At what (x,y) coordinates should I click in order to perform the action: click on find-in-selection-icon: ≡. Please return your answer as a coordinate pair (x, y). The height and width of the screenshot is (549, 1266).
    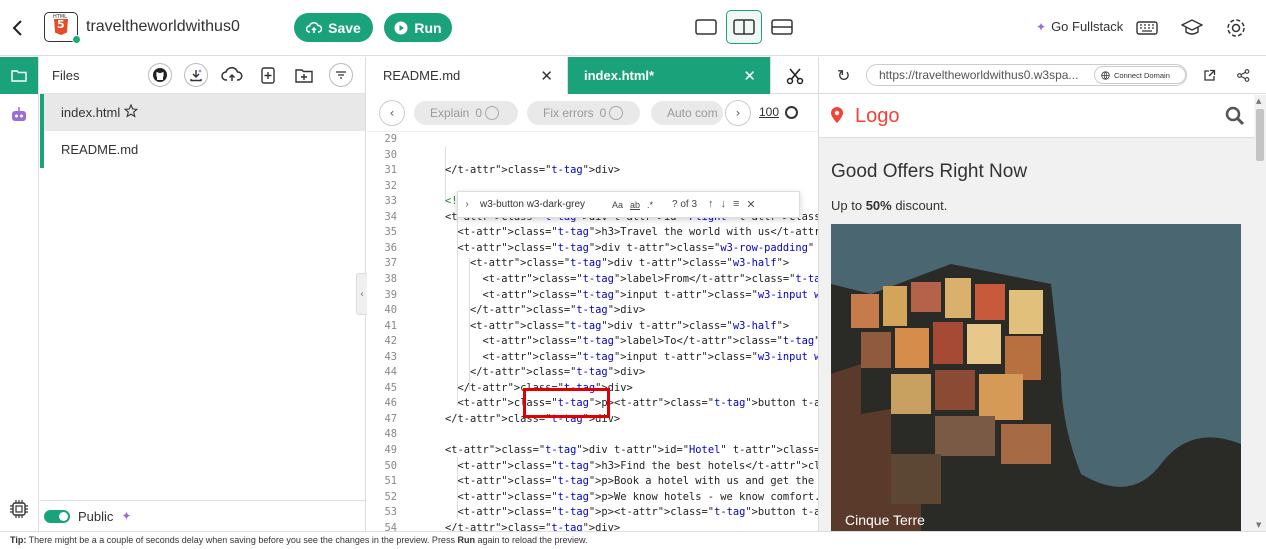
    Looking at the image, I should click on (736, 204).